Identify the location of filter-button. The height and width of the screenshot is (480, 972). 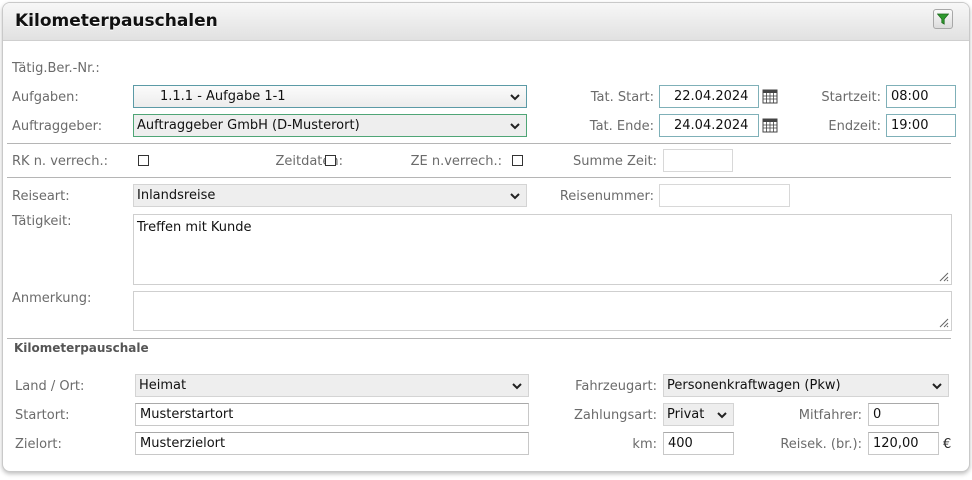
(943, 19).